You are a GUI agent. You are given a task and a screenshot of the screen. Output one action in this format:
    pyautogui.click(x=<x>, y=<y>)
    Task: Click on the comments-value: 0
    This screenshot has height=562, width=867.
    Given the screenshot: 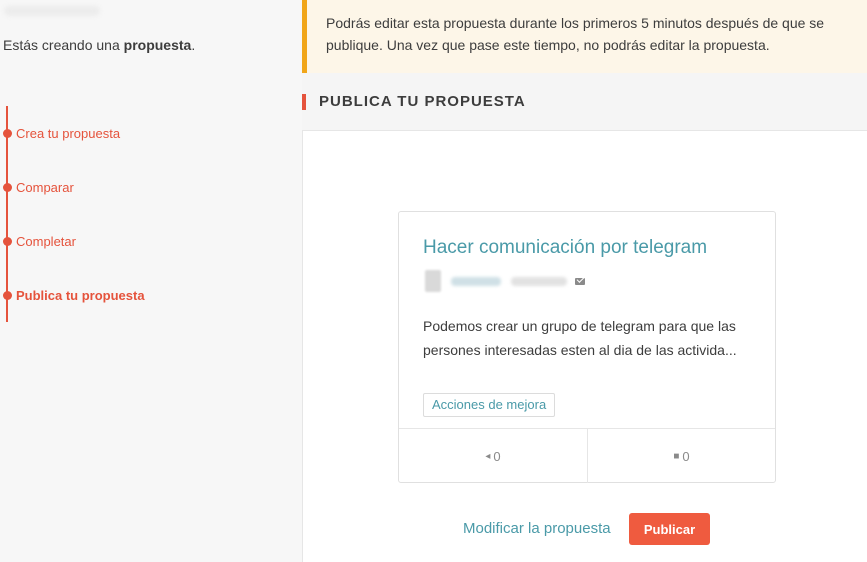 What is the action you would take?
    pyautogui.click(x=686, y=456)
    